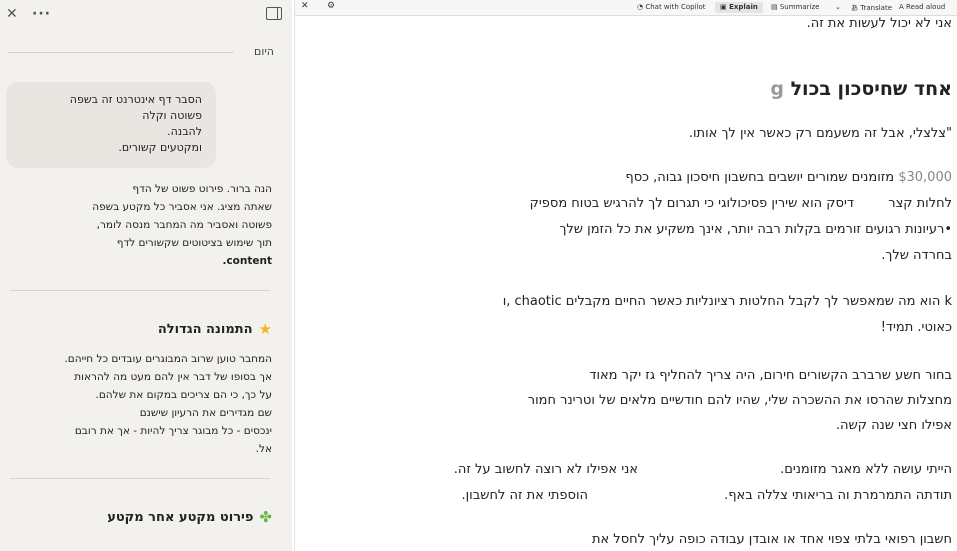 The height and width of the screenshot is (551, 957). Describe the element at coordinates (723, 7) in the screenshot. I see `explain-icon: ▣` at that location.